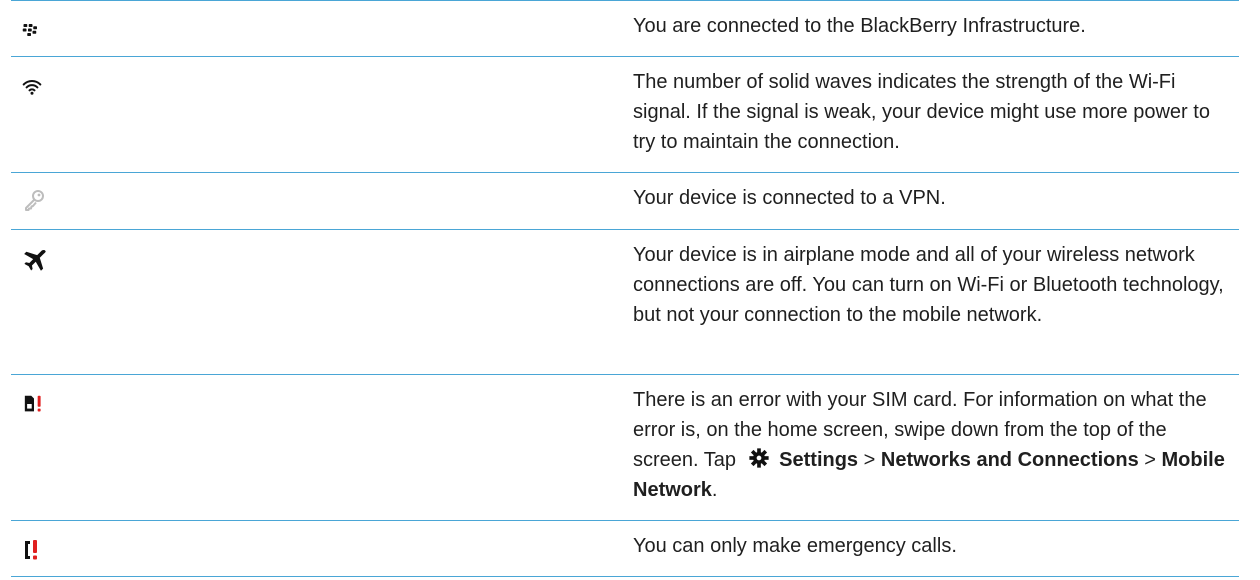  I want to click on settings-label: Settings, so click(819, 460).